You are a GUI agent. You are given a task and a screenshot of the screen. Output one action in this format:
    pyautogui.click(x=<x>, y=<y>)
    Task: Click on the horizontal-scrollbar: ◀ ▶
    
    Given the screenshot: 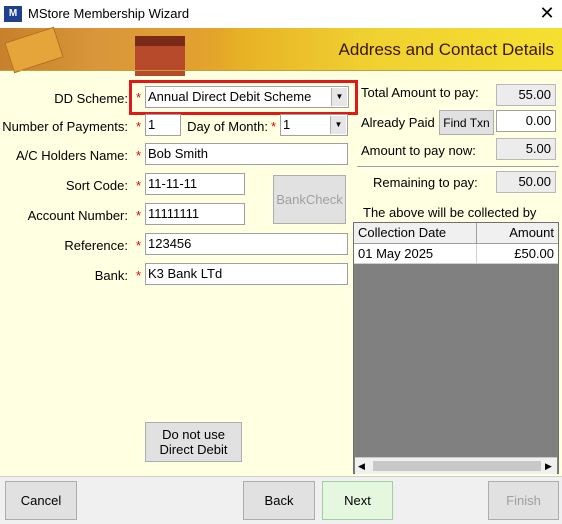 What is the action you would take?
    pyautogui.click(x=456, y=465)
    